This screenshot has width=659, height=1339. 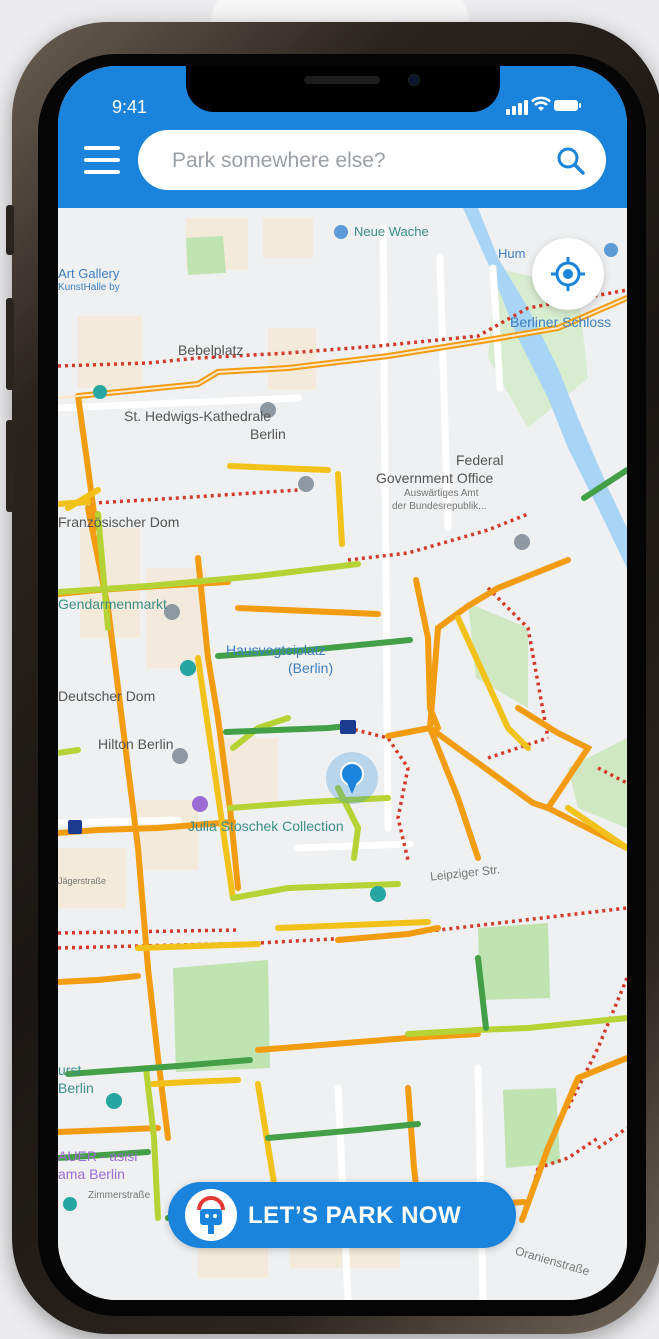 What do you see at coordinates (89, 273) in the screenshot?
I see `poi-label-art-gallery: Art Gallery` at bounding box center [89, 273].